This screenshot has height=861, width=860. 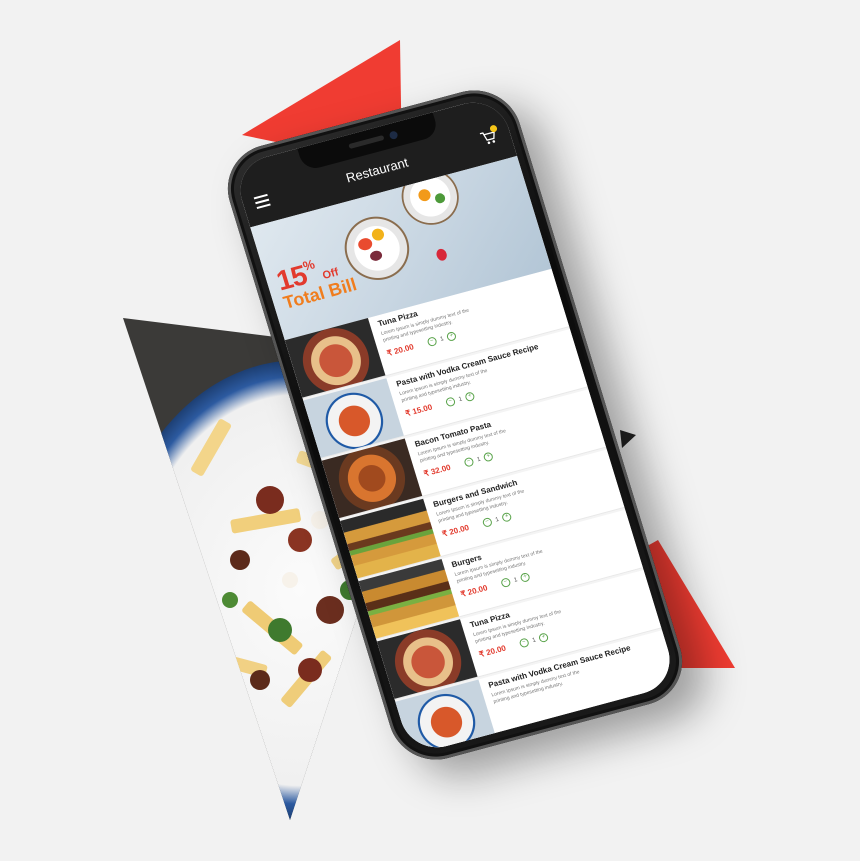 I want to click on front-camera, so click(x=393, y=135).